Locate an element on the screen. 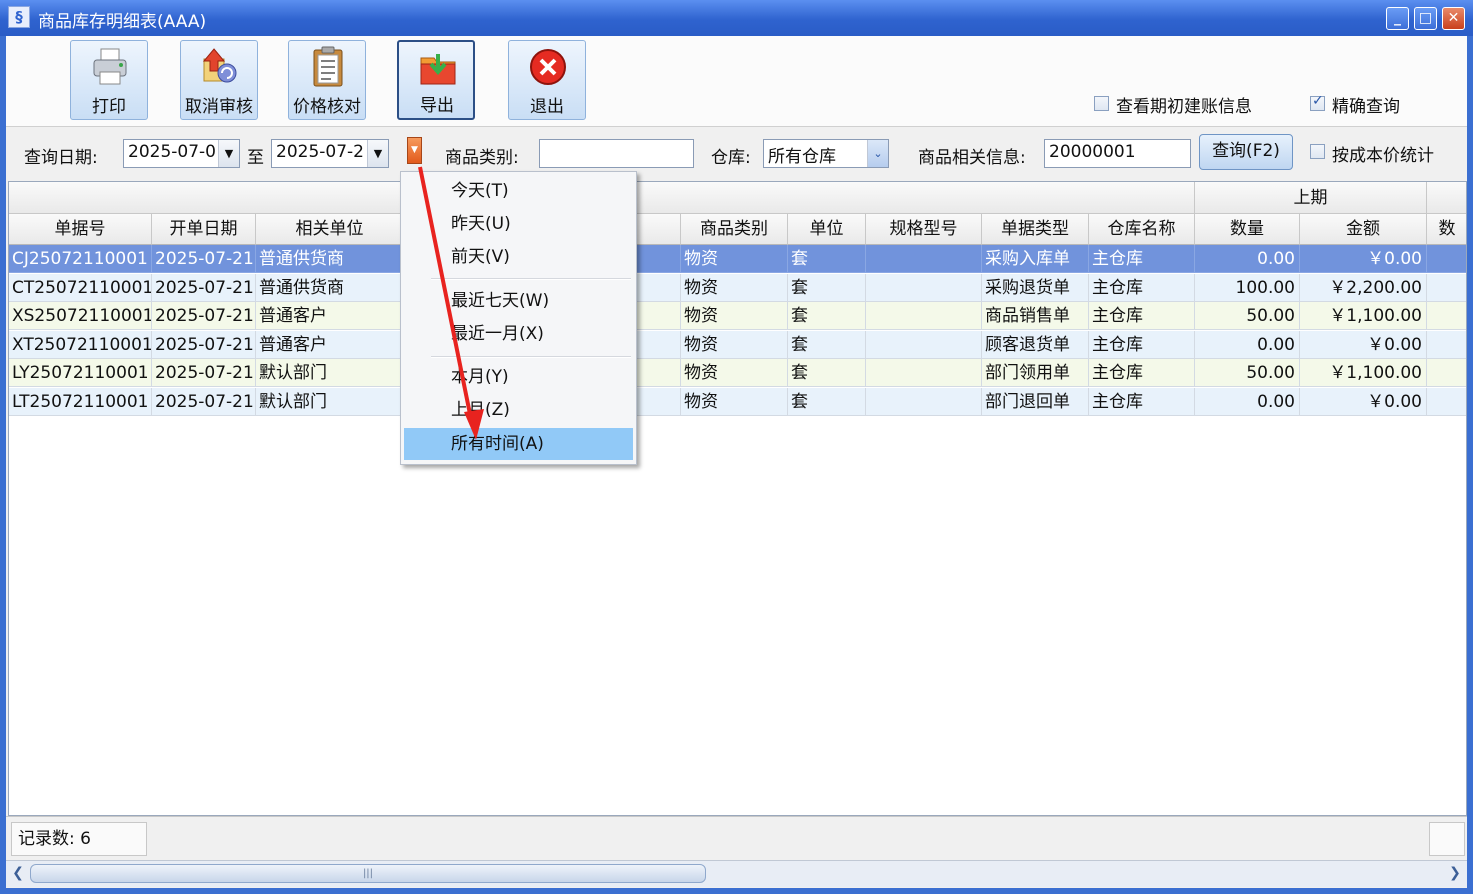  column-header: 单据类型 is located at coordinates (1035, 229).